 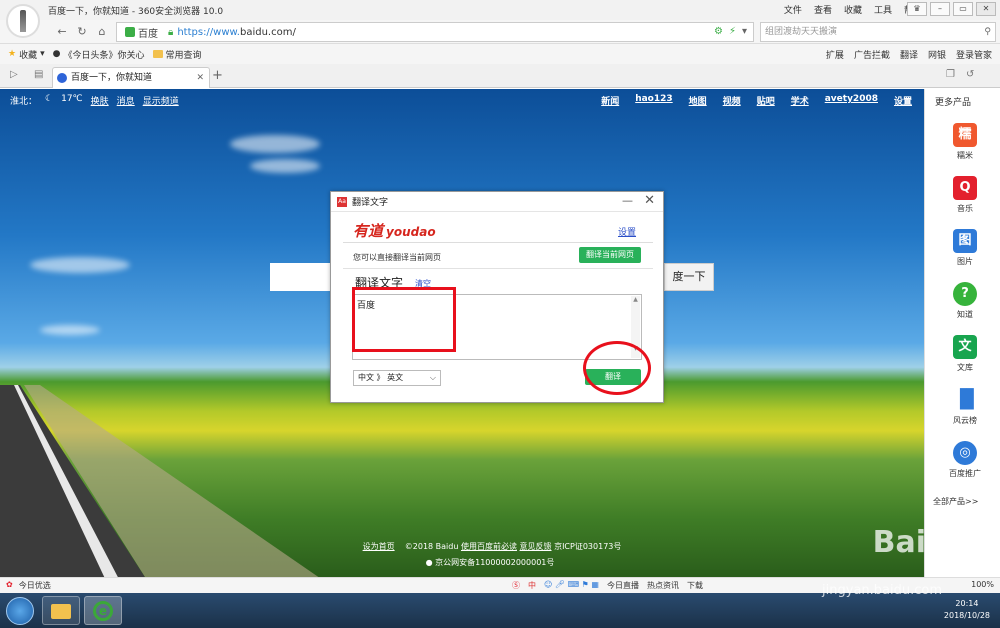 What do you see at coordinates (744, 31) in the screenshot?
I see `dropdown-icon: ▾` at bounding box center [744, 31].